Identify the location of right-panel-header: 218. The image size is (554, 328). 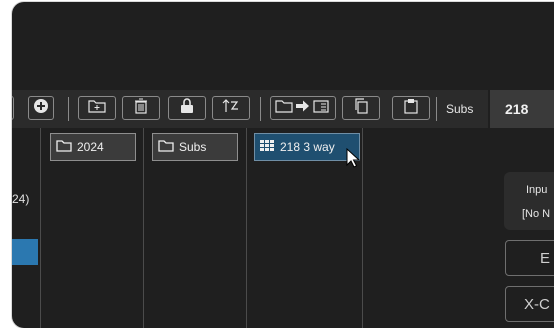
(522, 109).